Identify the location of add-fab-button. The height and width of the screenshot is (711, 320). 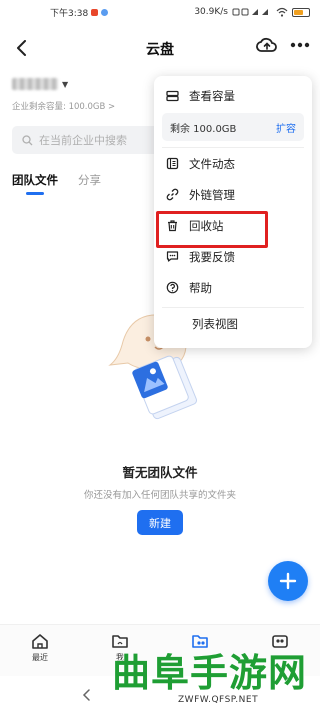
(288, 581).